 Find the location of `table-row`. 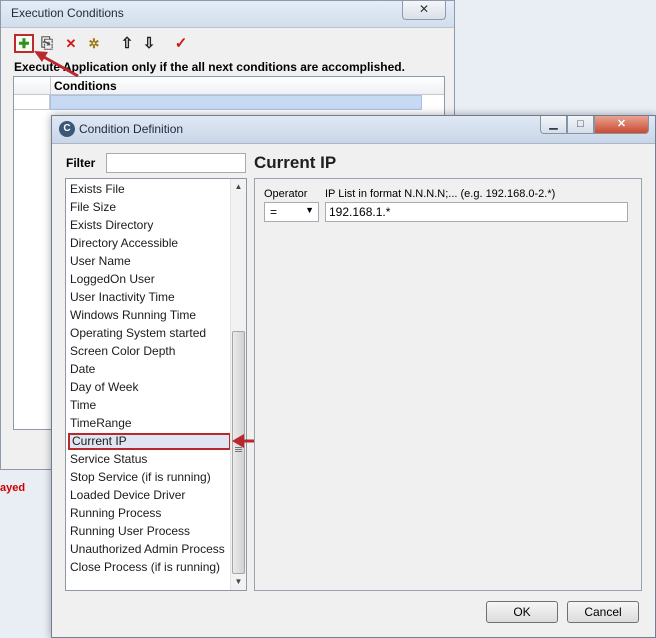

table-row is located at coordinates (236, 102).